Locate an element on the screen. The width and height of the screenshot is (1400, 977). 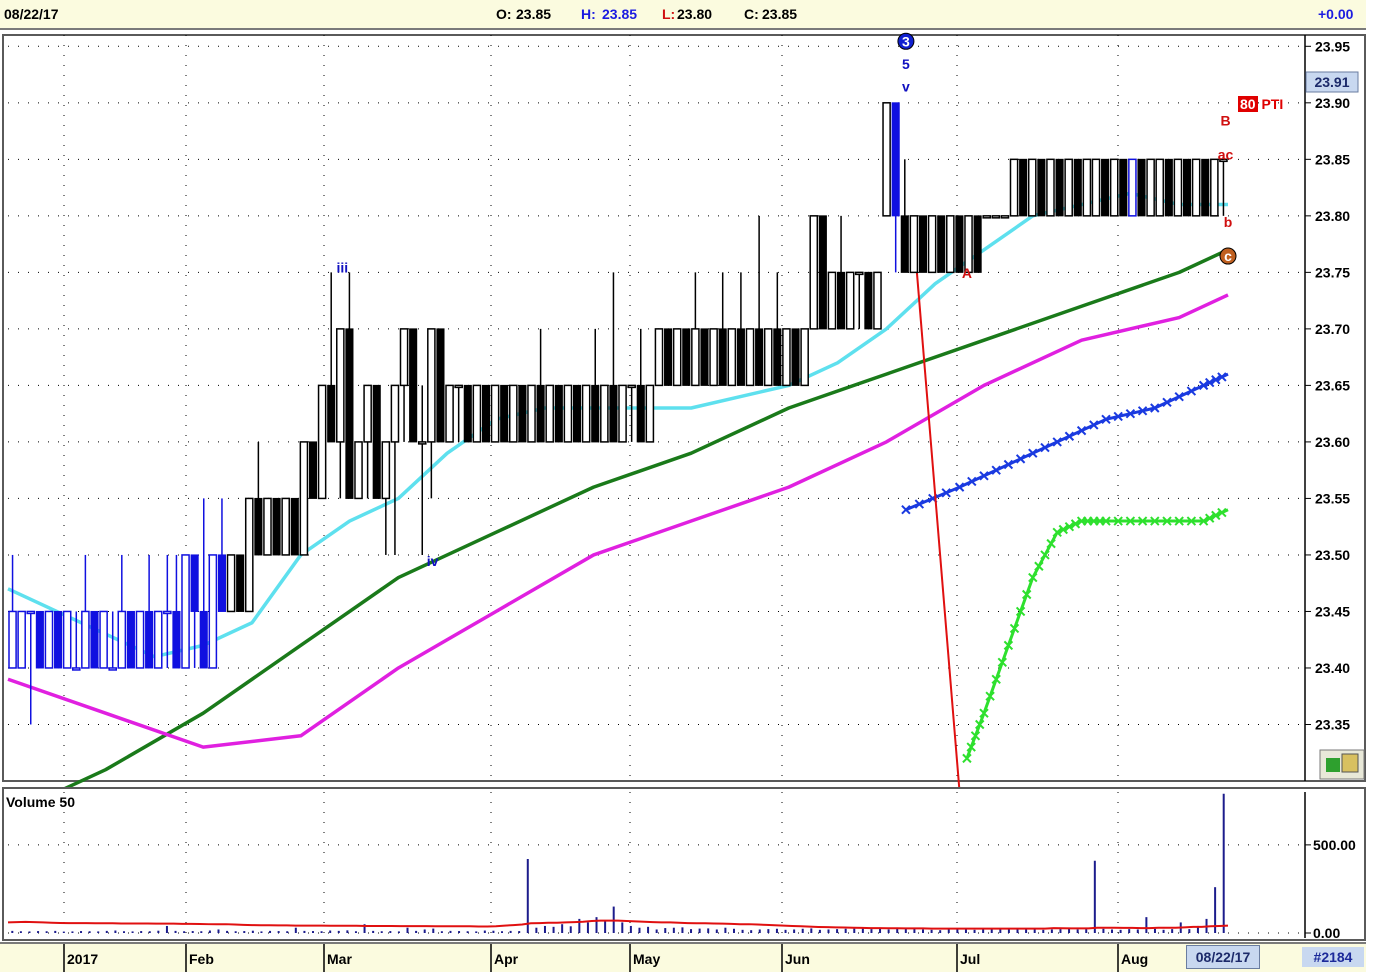
date-axis-bar: 2017 Feb Mar Apr May Jun Jul Aug is located at coordinates (683, 957).